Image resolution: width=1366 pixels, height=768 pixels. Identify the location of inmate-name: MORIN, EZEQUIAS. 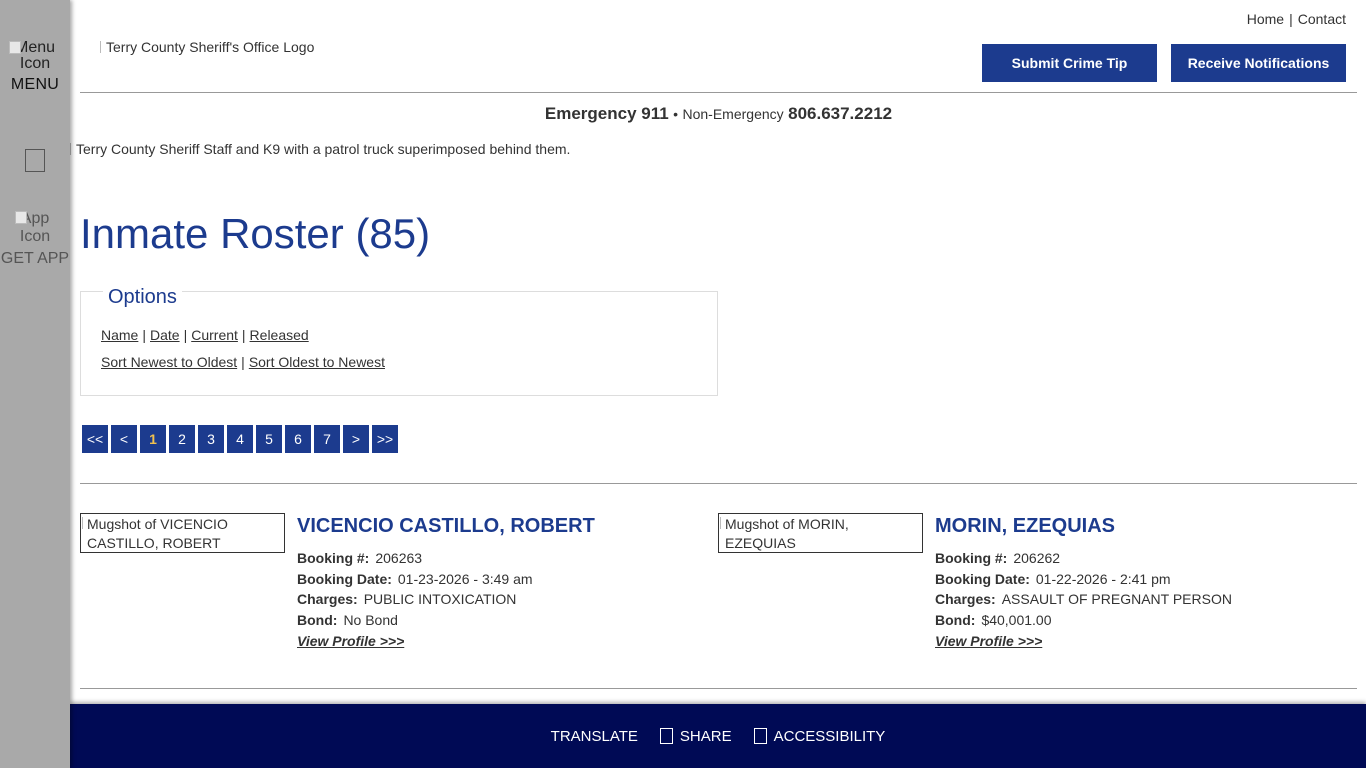
(1025, 526).